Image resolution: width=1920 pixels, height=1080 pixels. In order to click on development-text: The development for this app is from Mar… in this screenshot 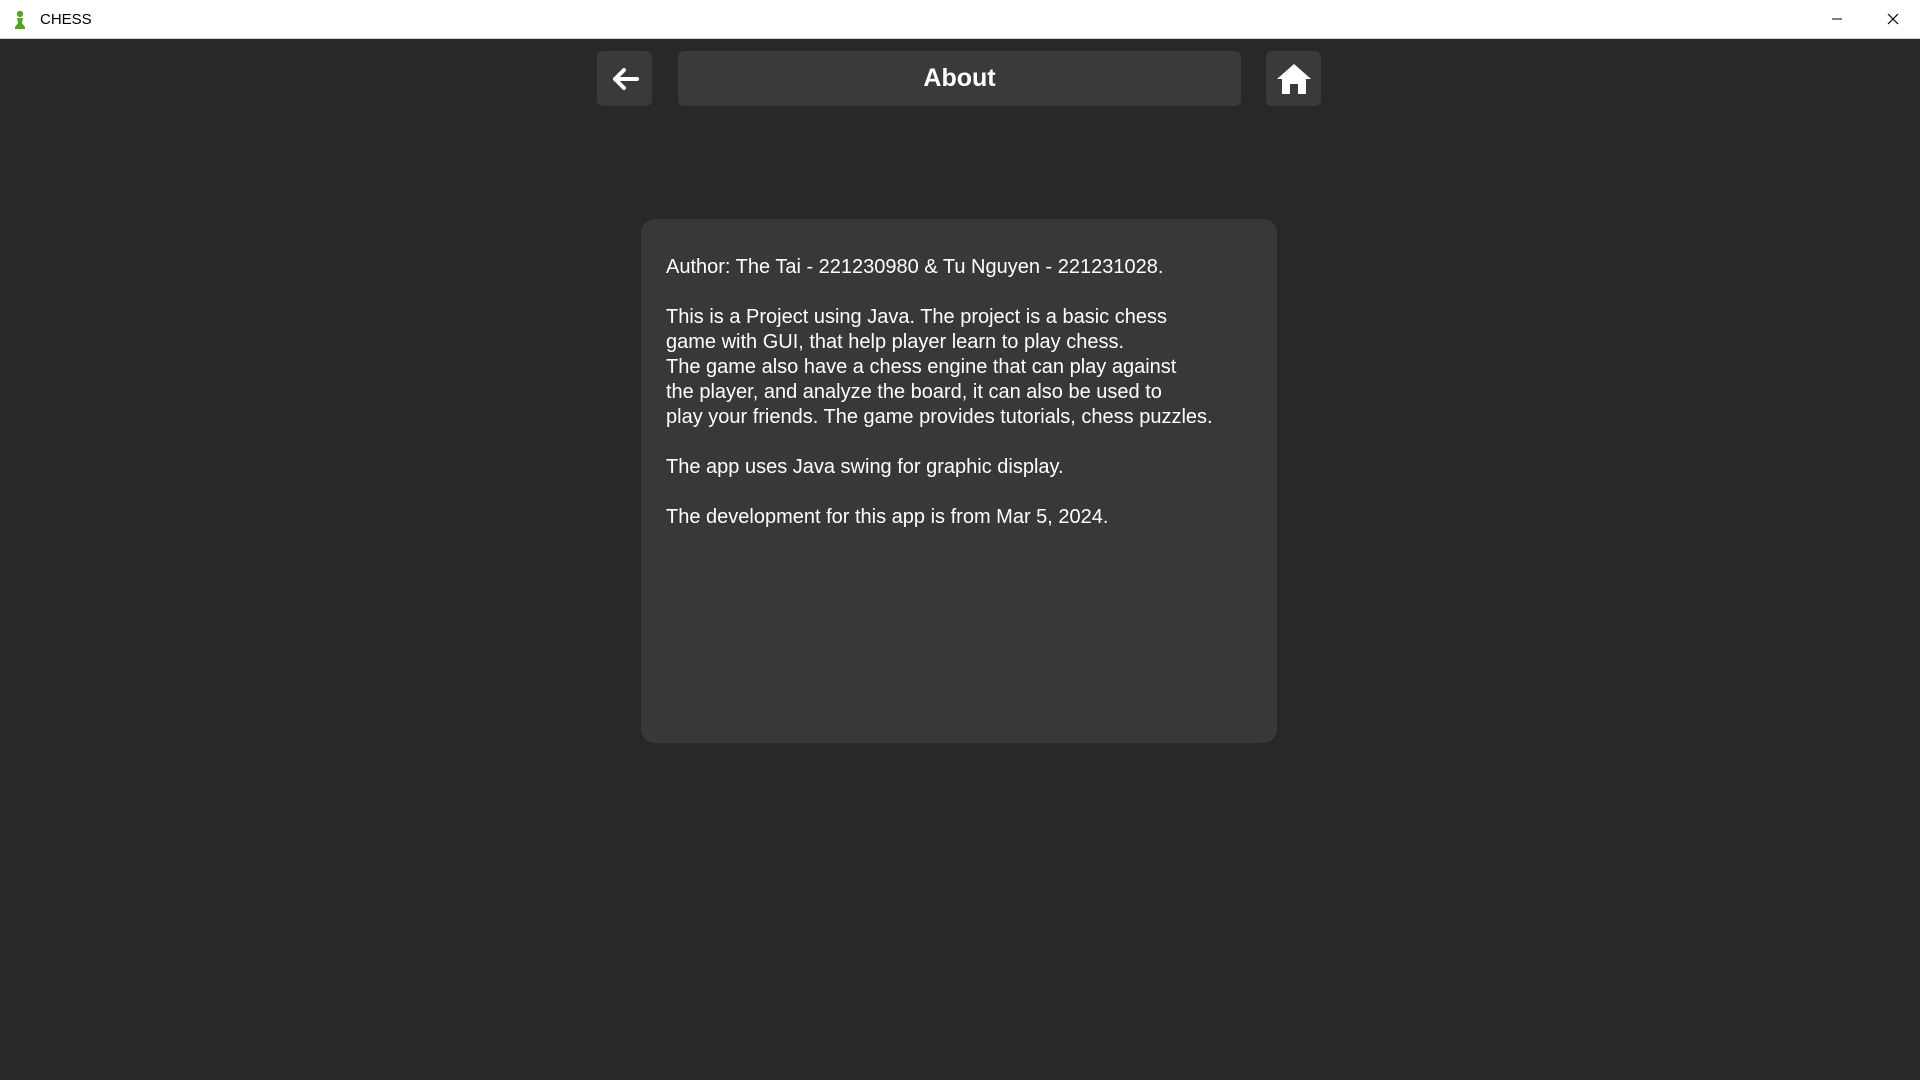, I will do `click(887, 517)`.